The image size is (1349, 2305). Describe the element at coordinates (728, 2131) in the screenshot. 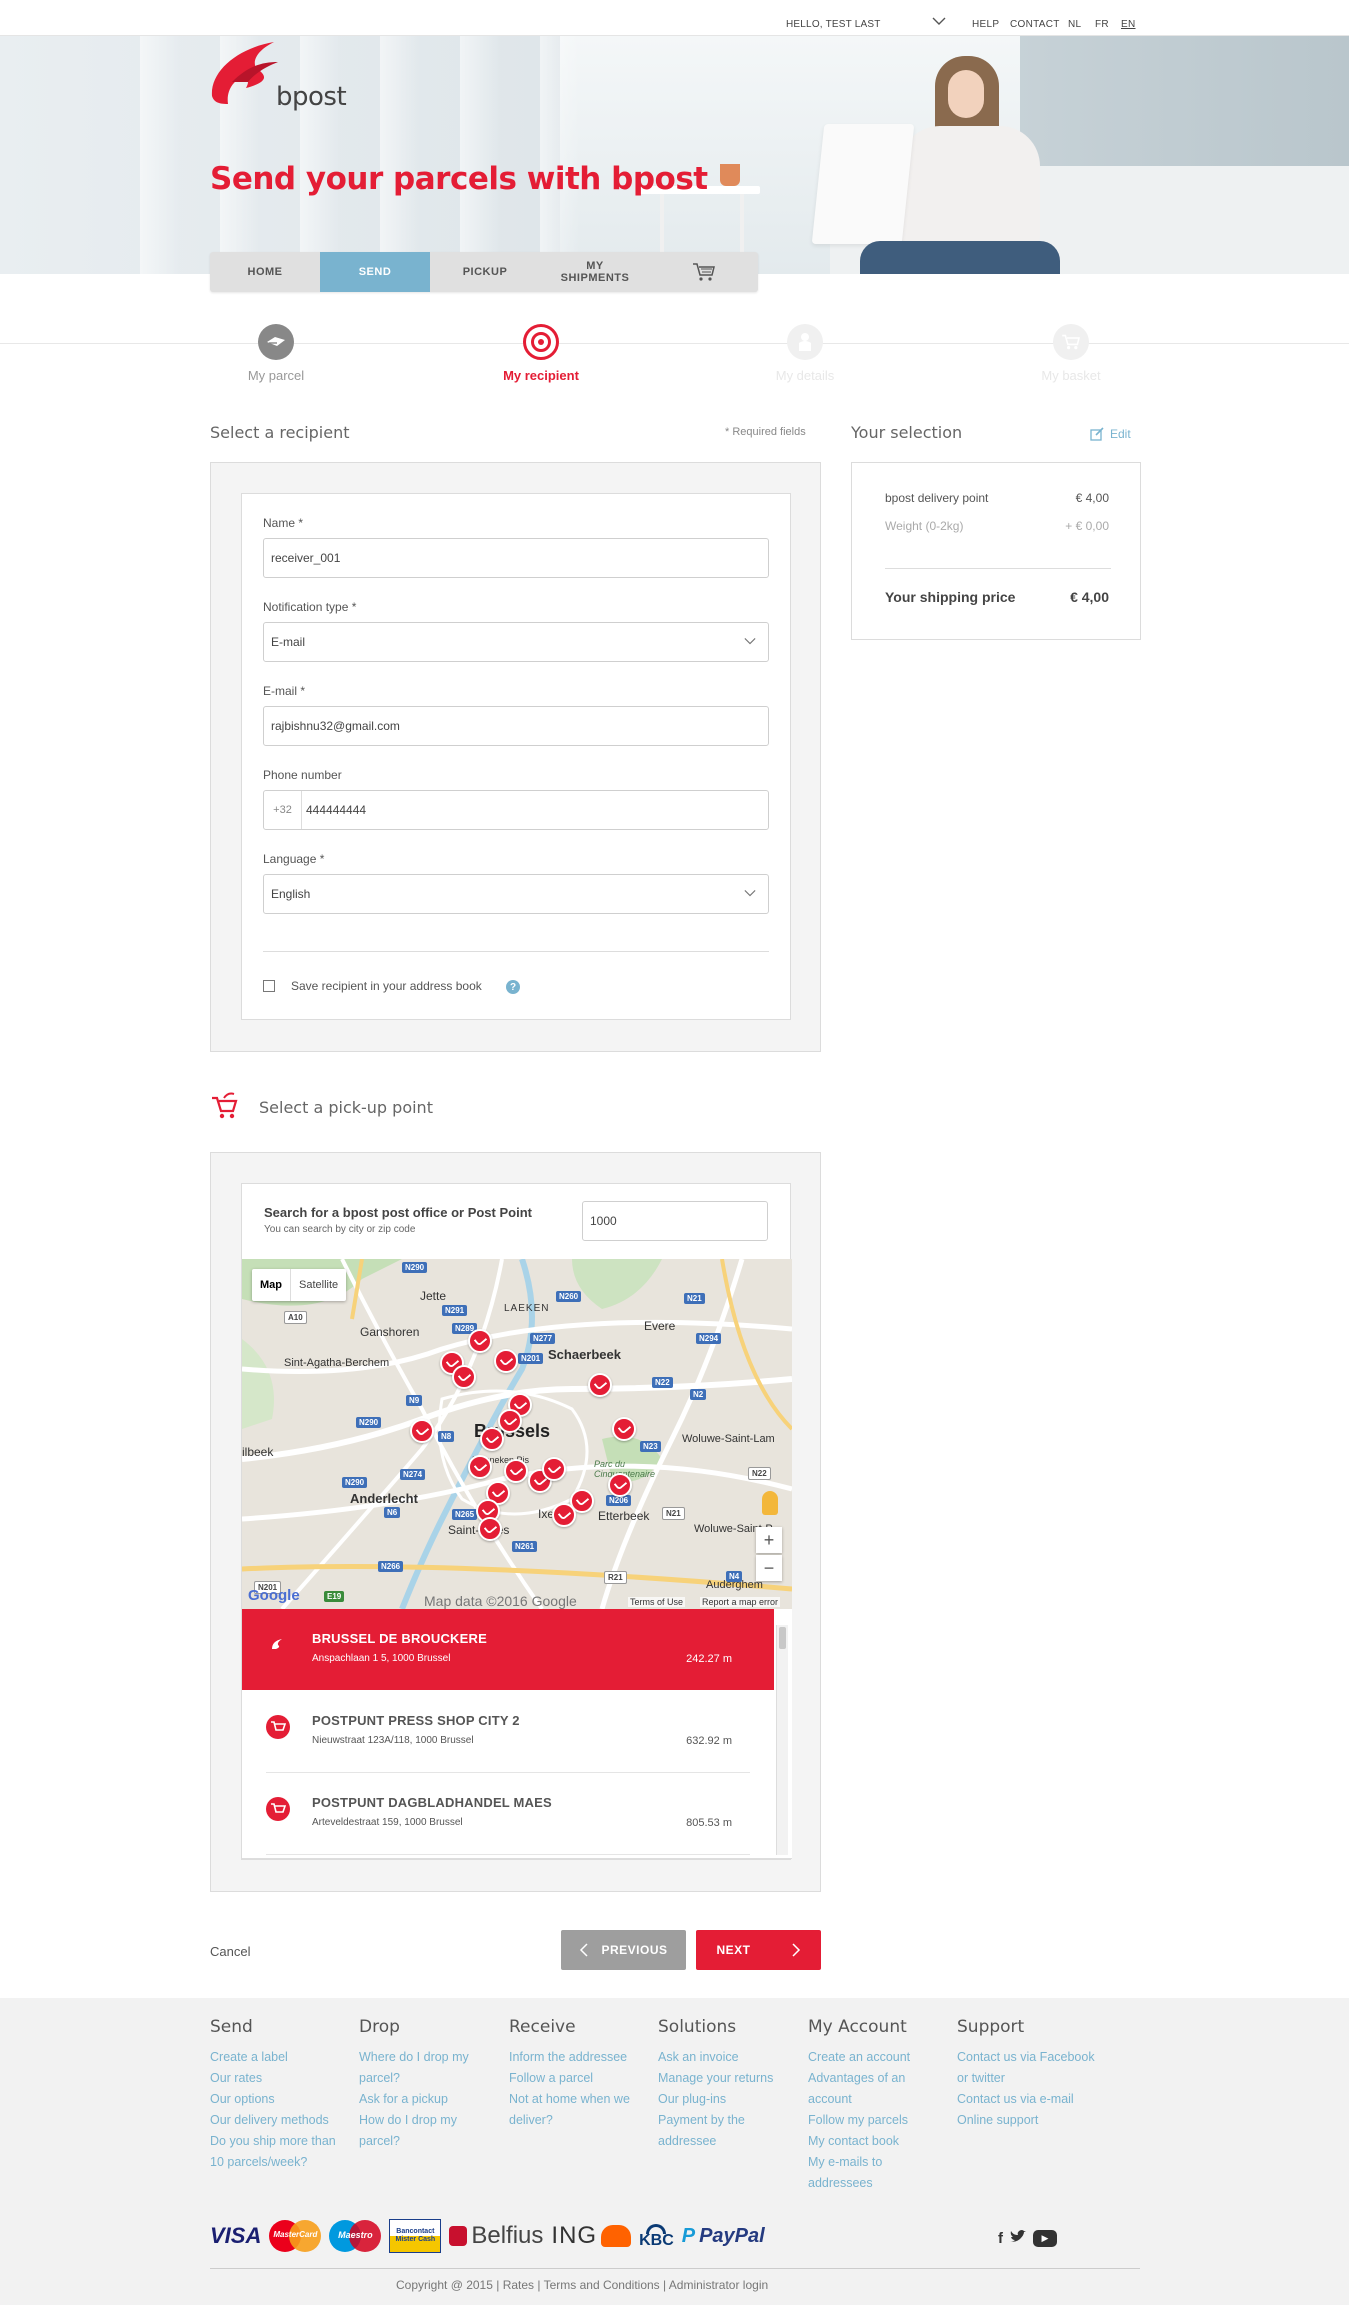

I see `footer-link: Payment by the addressee` at that location.